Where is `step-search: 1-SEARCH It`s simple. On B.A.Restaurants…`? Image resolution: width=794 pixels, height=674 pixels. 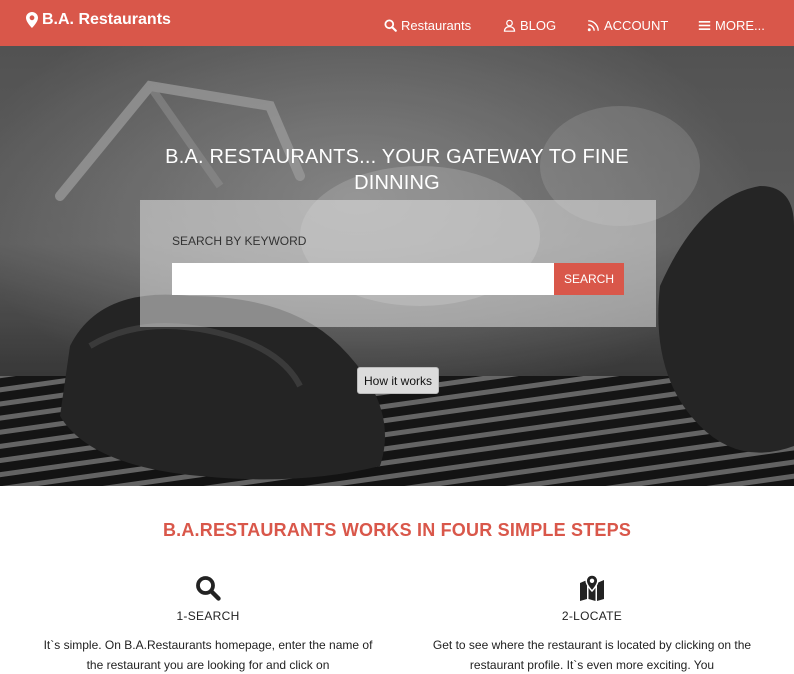
step-search: 1-SEARCH It`s simple. On B.A.Restaurants… is located at coordinates (208, 624).